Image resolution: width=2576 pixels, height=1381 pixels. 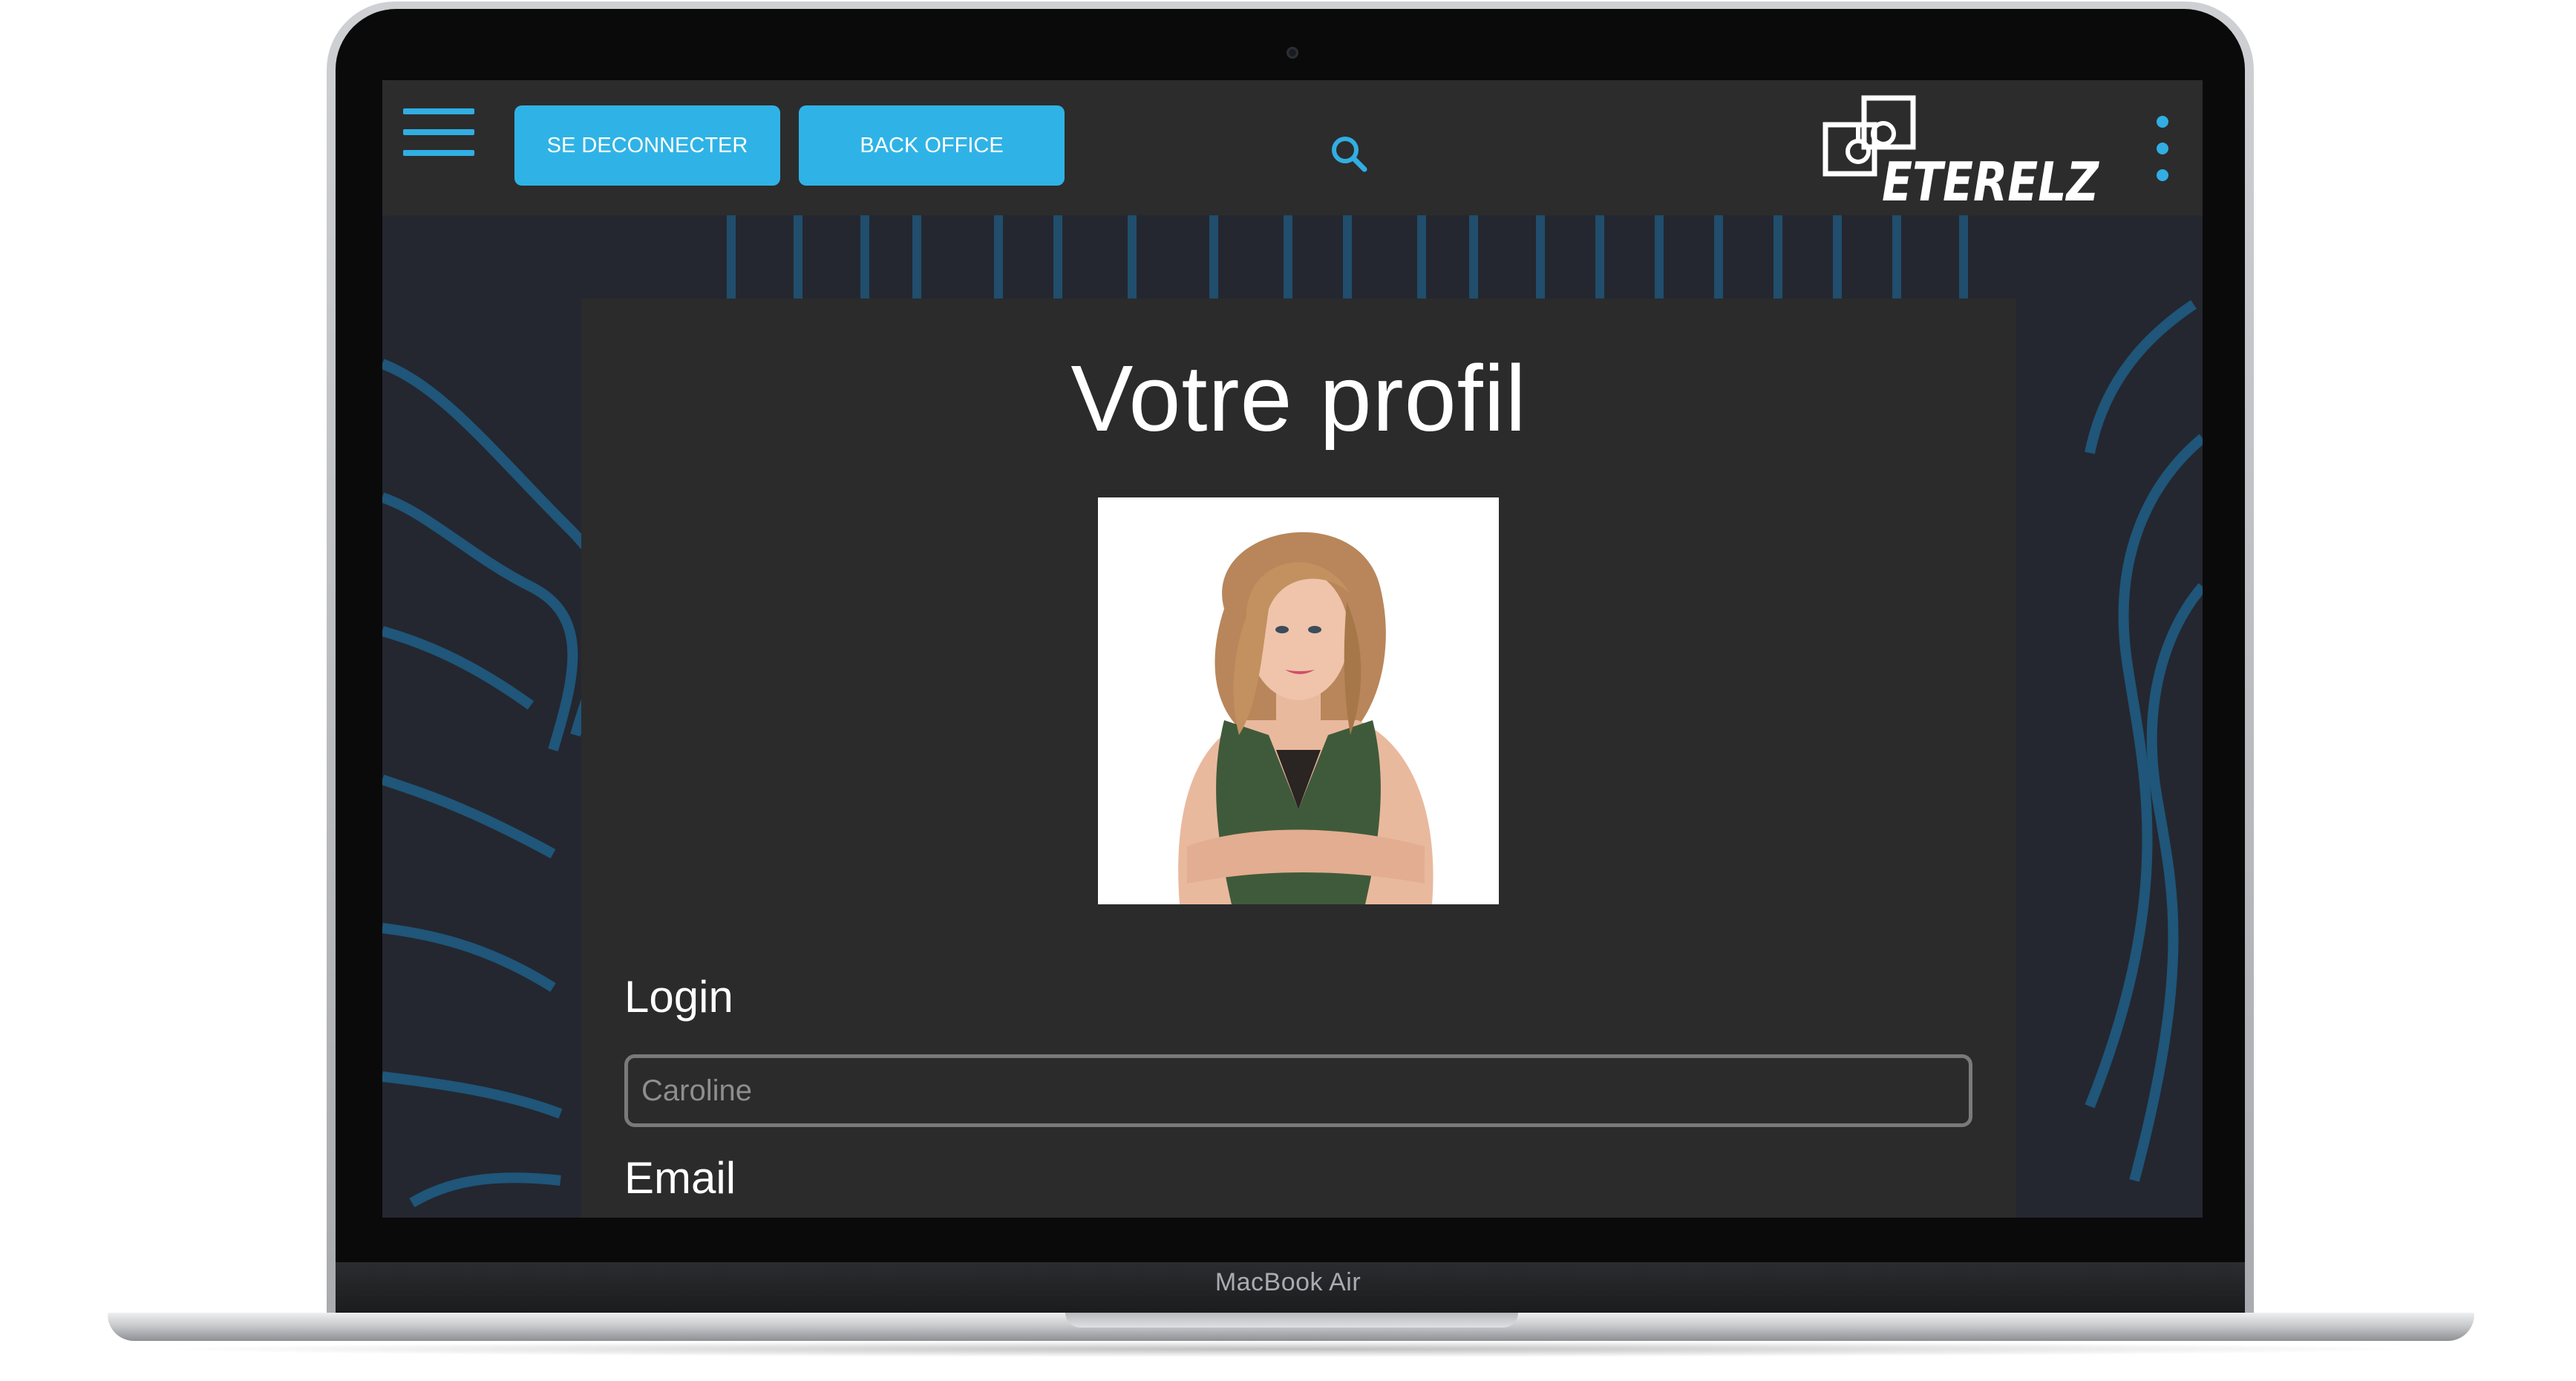 I want to click on hamburger-menu-icon, so click(x=439, y=132).